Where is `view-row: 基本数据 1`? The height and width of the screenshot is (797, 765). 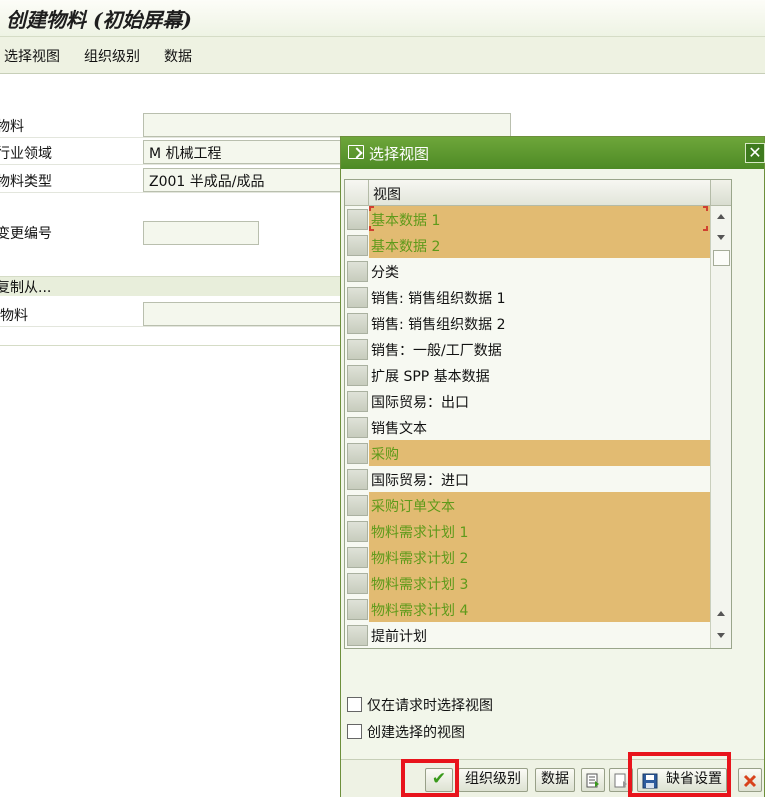
view-row: 基本数据 1 is located at coordinates (527, 219).